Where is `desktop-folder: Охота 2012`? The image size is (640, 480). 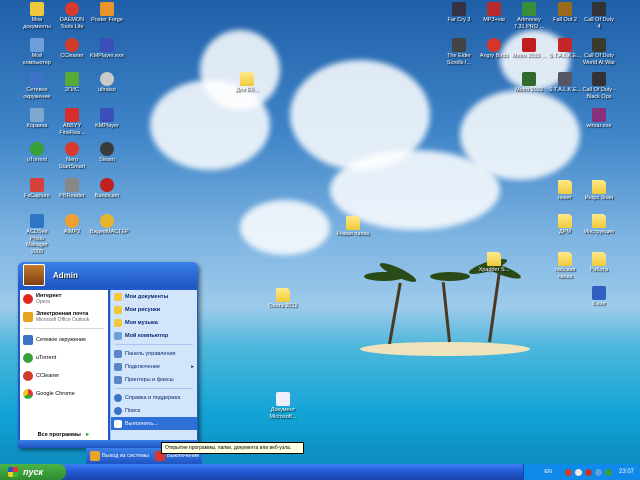
desktop-folder: Охота 2012 is located at coordinates (283, 299).